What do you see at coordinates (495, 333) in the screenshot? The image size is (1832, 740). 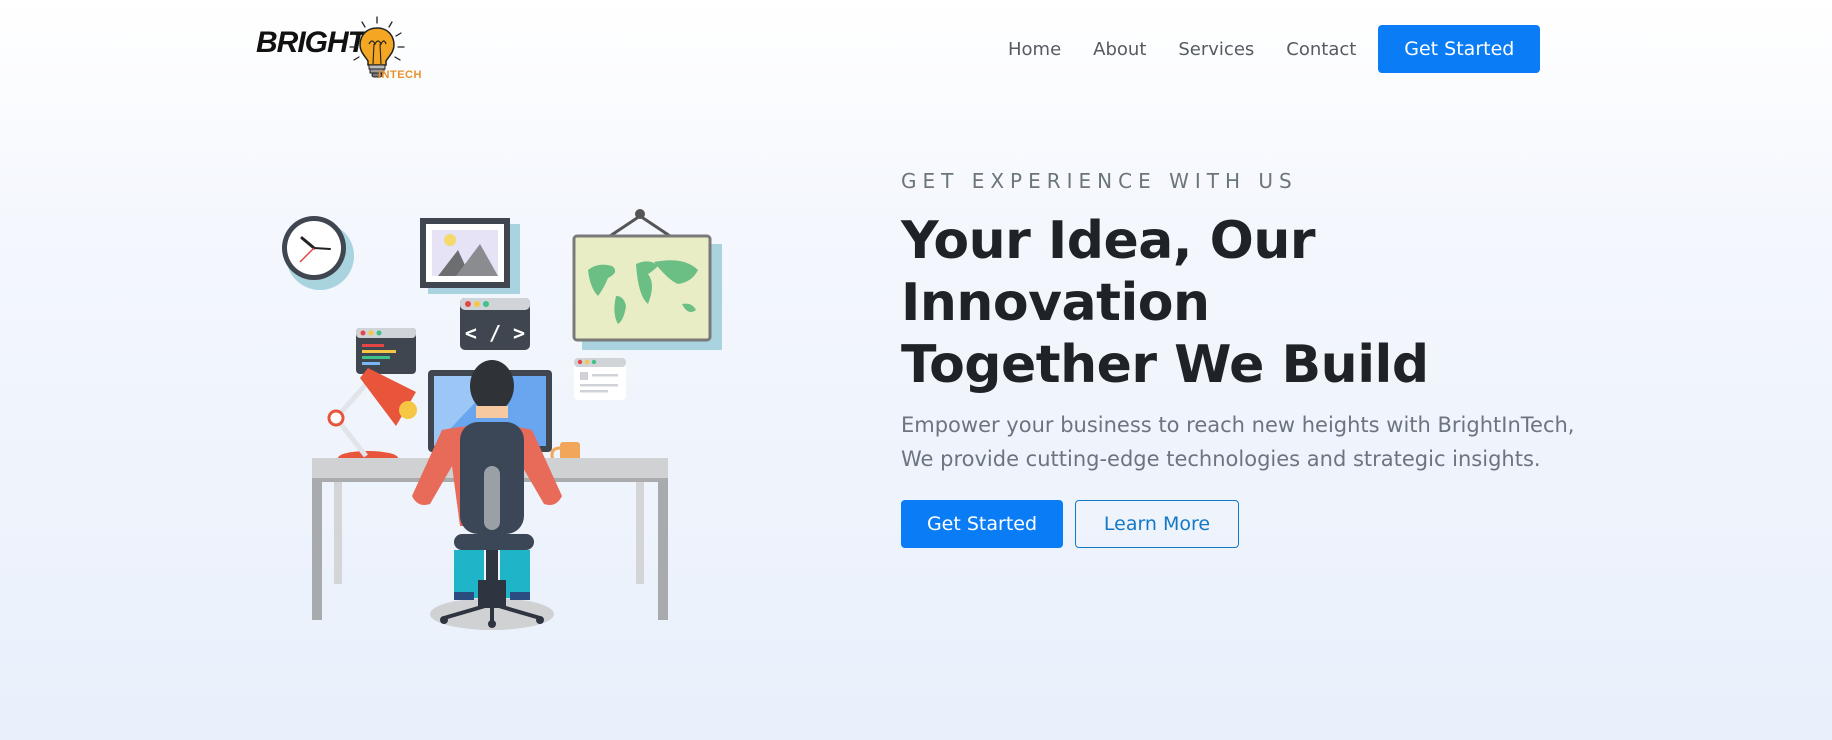 I see `code-tag-text: < / >` at bounding box center [495, 333].